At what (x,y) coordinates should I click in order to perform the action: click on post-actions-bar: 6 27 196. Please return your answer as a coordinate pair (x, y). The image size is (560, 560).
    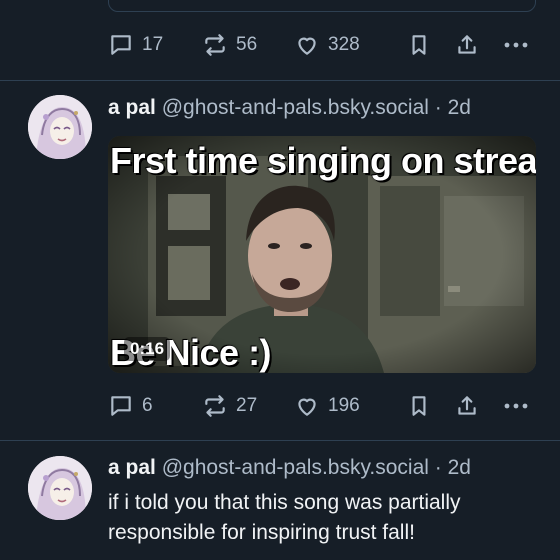
    Looking at the image, I should click on (323, 406).